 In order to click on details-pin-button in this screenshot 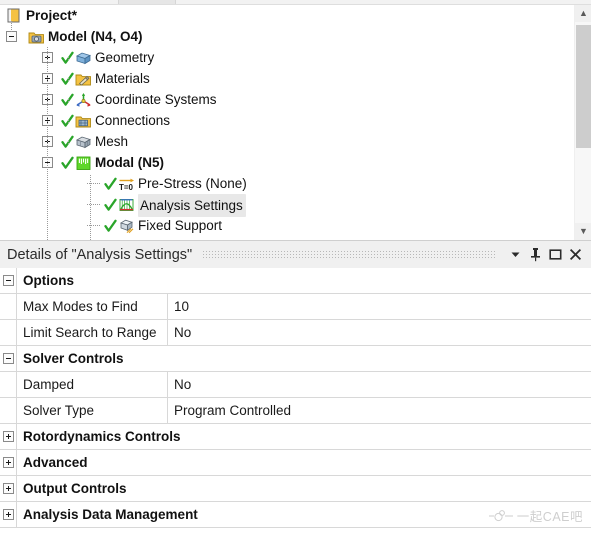, I will do `click(535, 255)`.